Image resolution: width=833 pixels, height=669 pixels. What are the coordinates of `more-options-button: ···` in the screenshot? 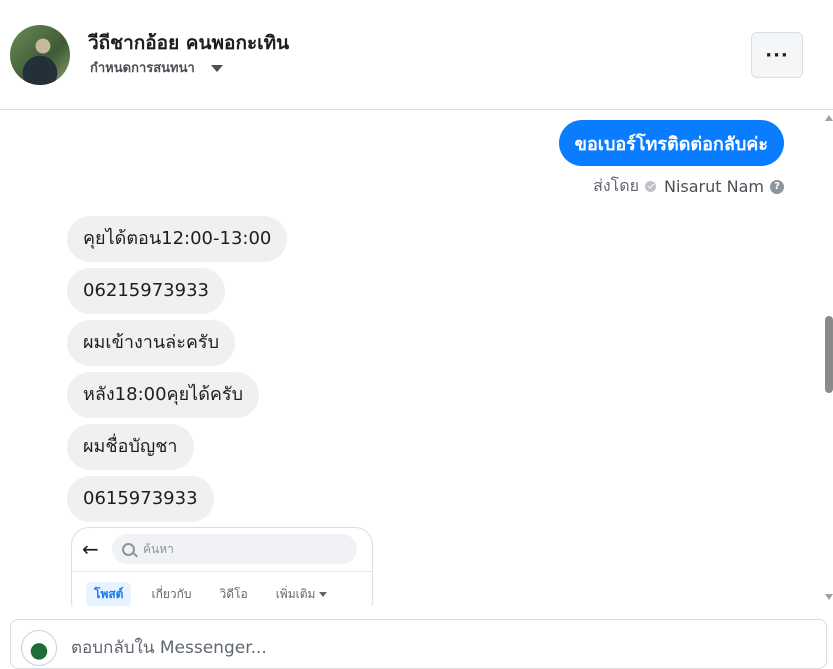 It's located at (777, 55).